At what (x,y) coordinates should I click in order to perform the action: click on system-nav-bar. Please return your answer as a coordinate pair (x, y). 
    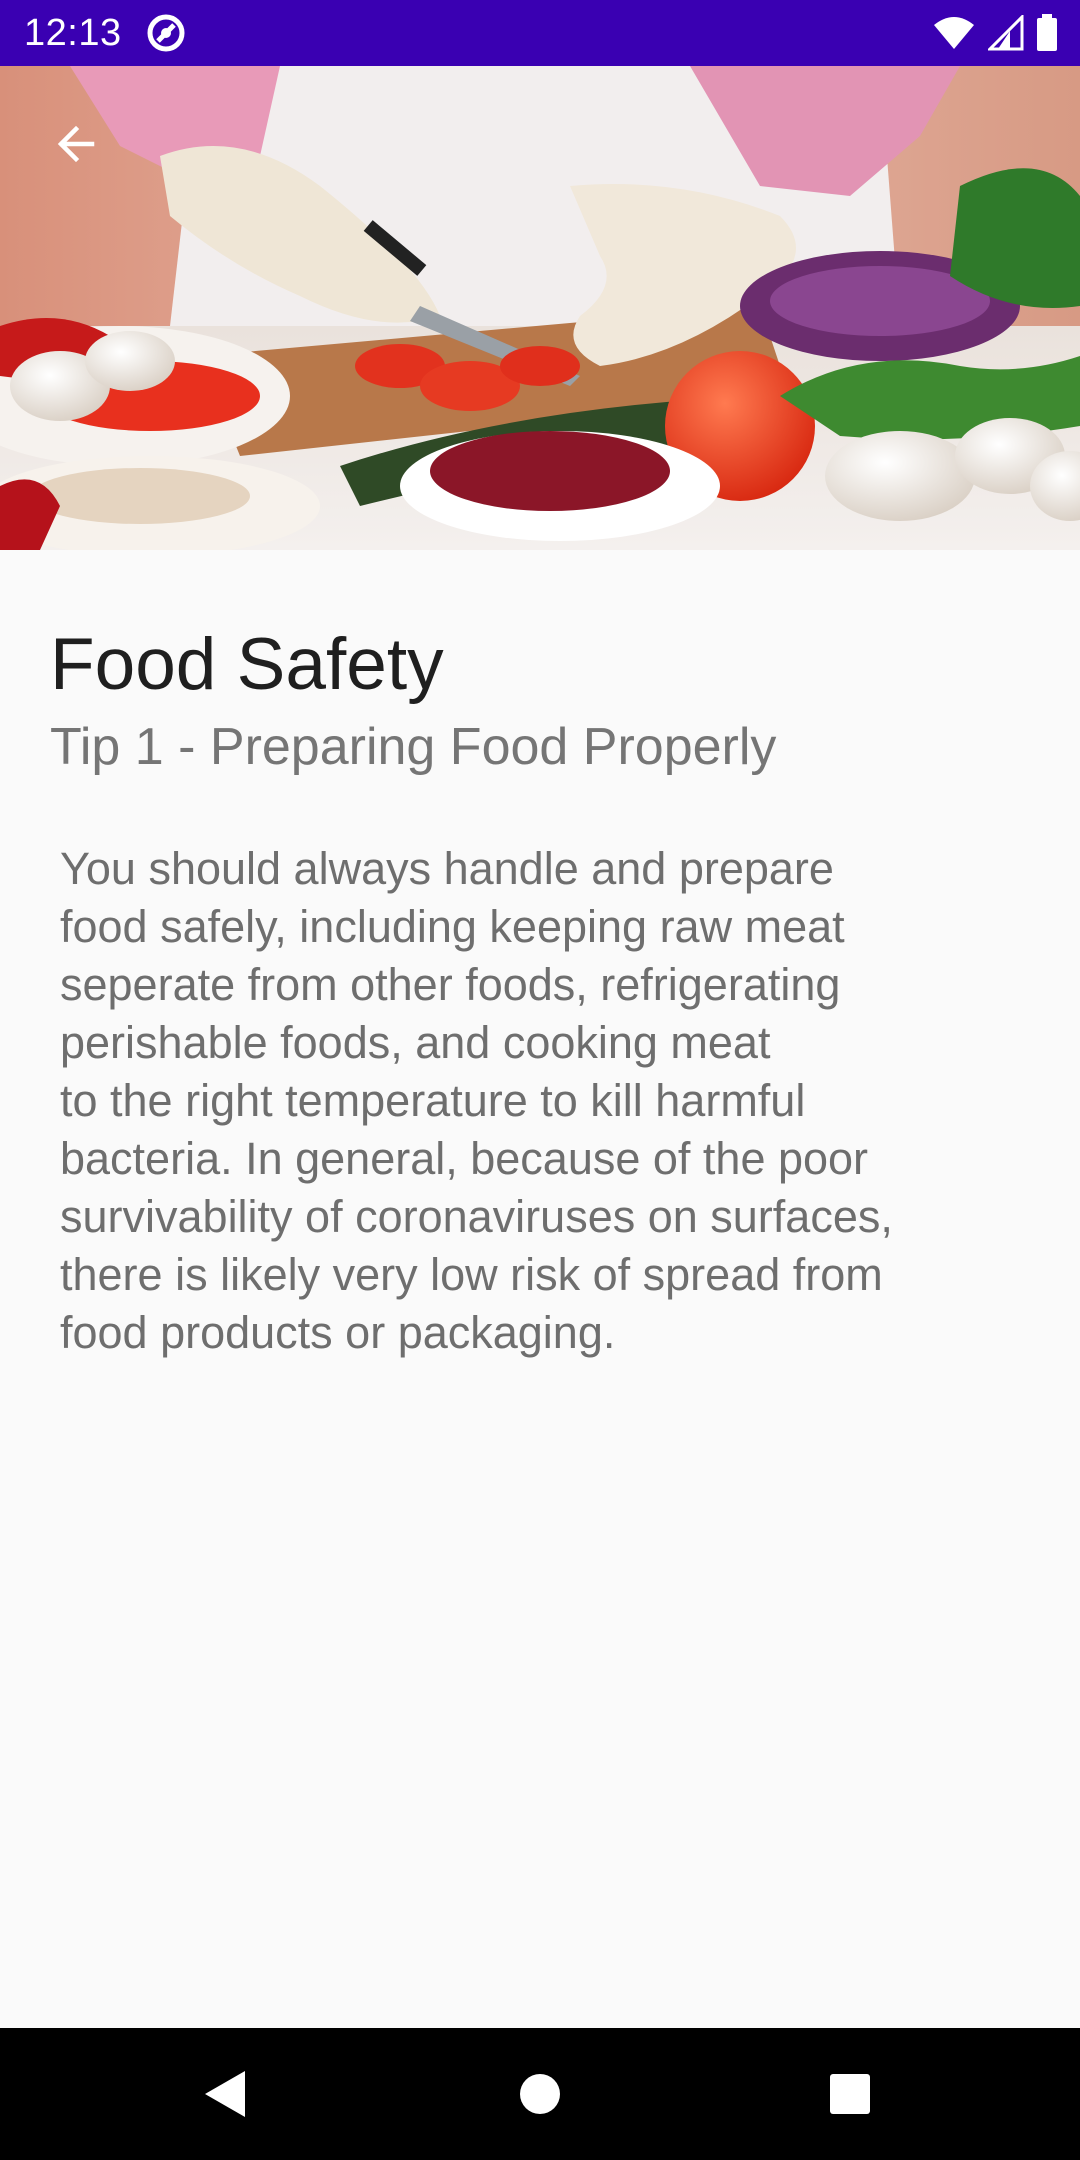
    Looking at the image, I should click on (540, 2094).